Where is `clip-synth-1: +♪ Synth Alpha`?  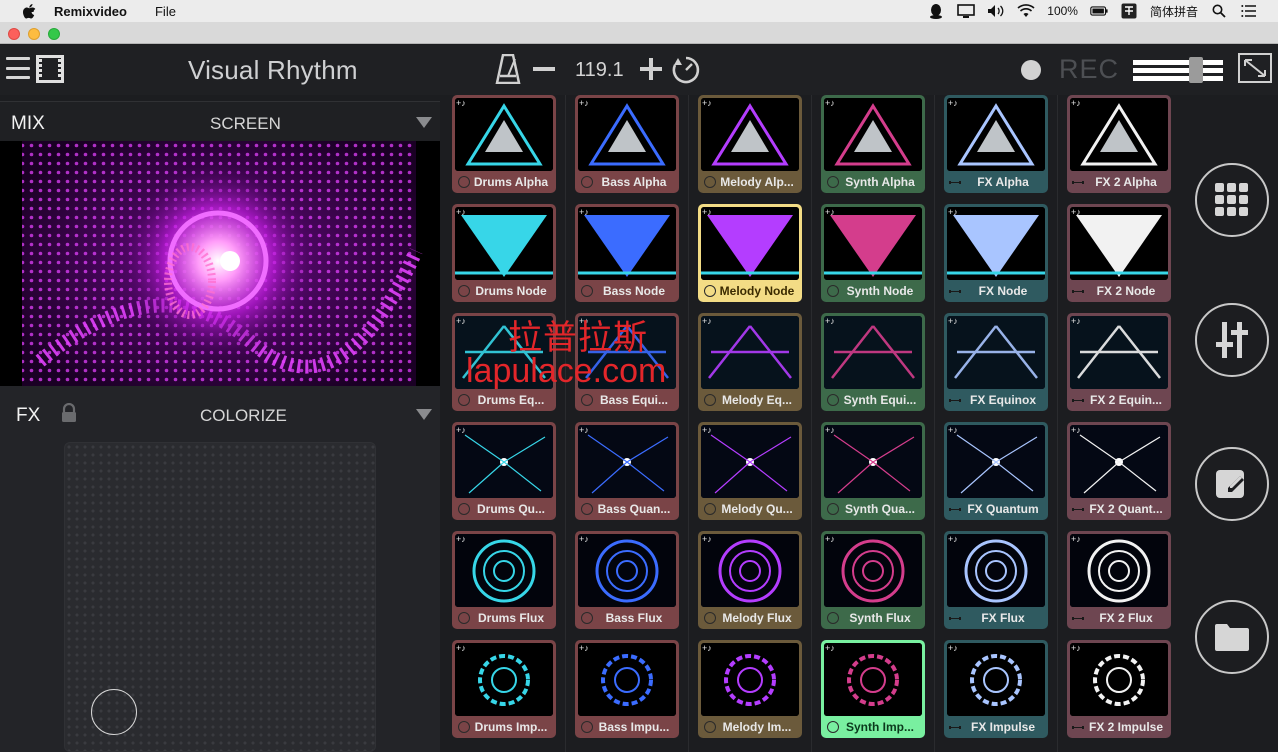 clip-synth-1: +♪ Synth Alpha is located at coordinates (873, 144).